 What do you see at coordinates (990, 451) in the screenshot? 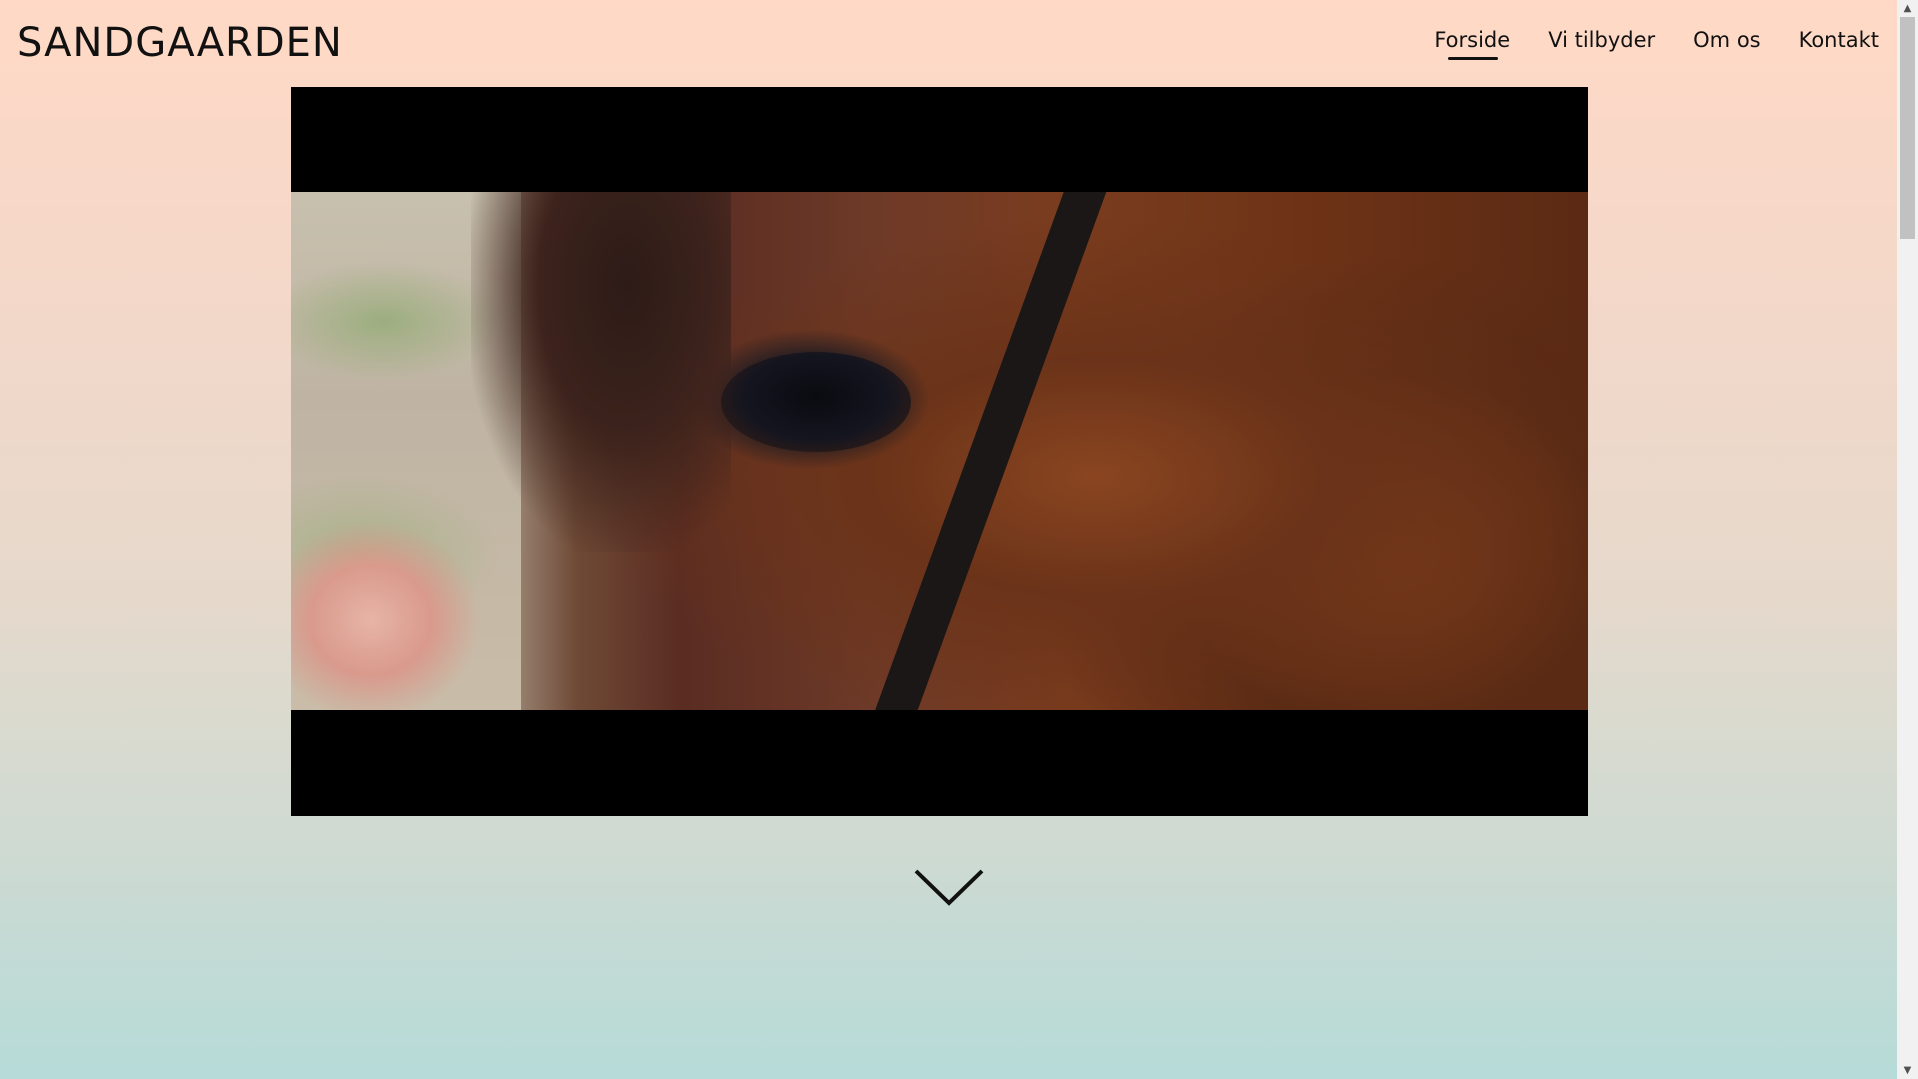
I see `bridle-strap` at bounding box center [990, 451].